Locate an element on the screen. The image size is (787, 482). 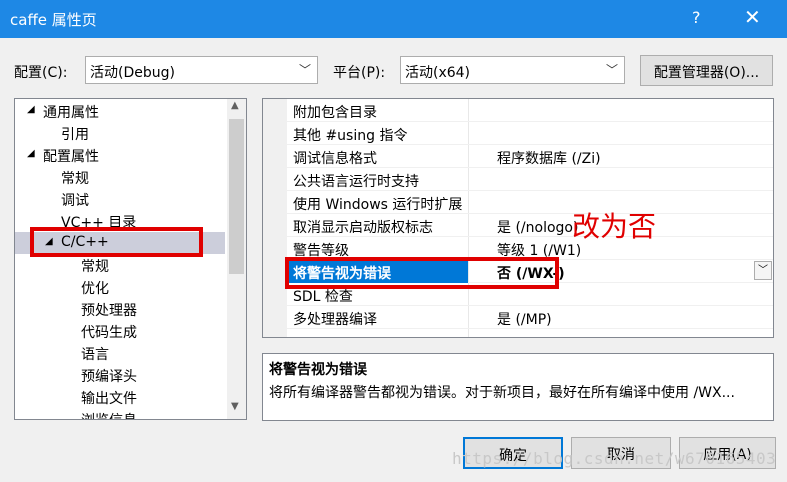
highlight-box-cpp is located at coordinates (116, 242).